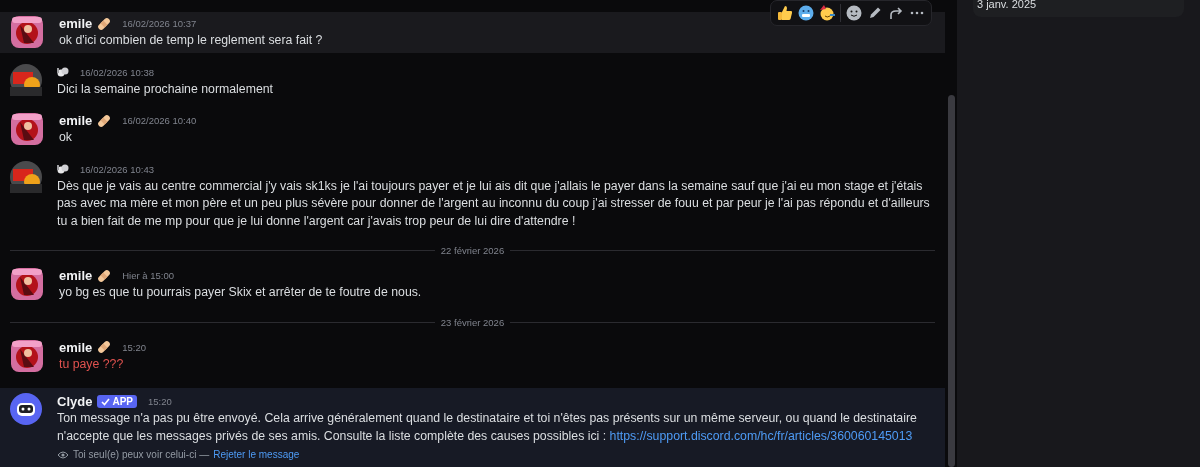 The width and height of the screenshot is (1200, 467). Describe the element at coordinates (191, 40) in the screenshot. I see `message-text: ok d'ici combien de temp le reglement sera fait ?` at that location.